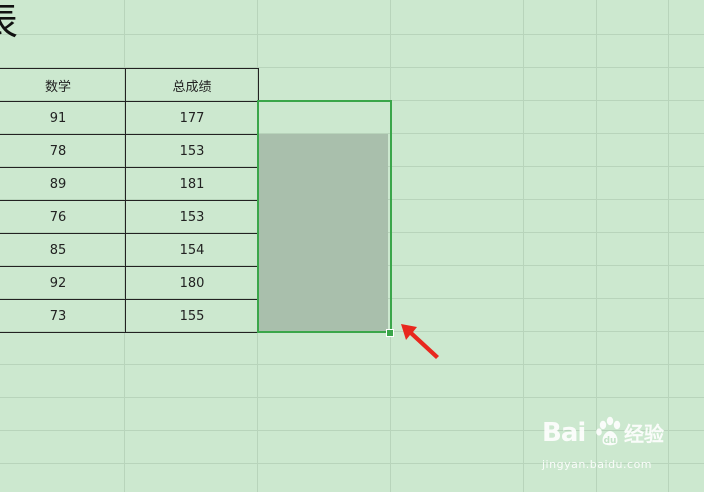 This screenshot has width=704, height=492. Describe the element at coordinates (192, 118) in the screenshot. I see `cell-total: 177` at that location.